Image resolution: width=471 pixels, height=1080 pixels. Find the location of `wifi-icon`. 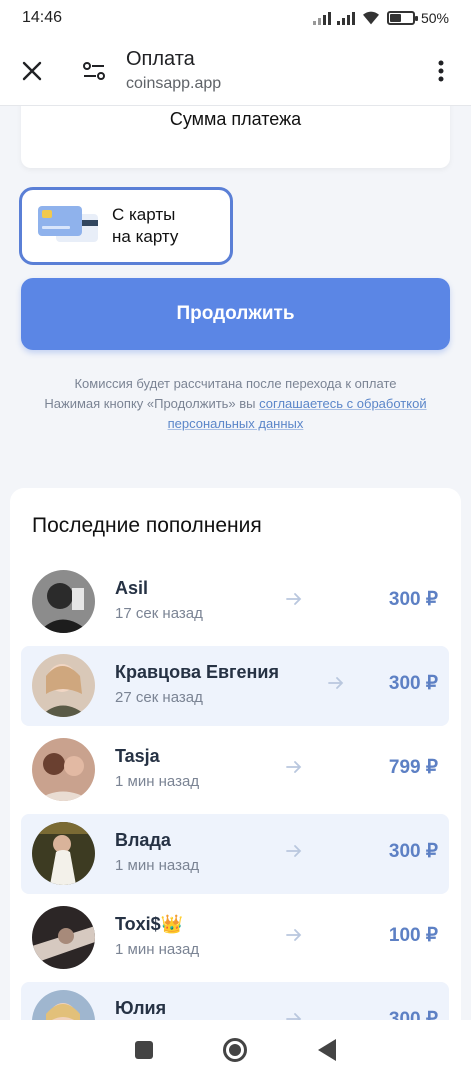

wifi-icon is located at coordinates (370, 18).